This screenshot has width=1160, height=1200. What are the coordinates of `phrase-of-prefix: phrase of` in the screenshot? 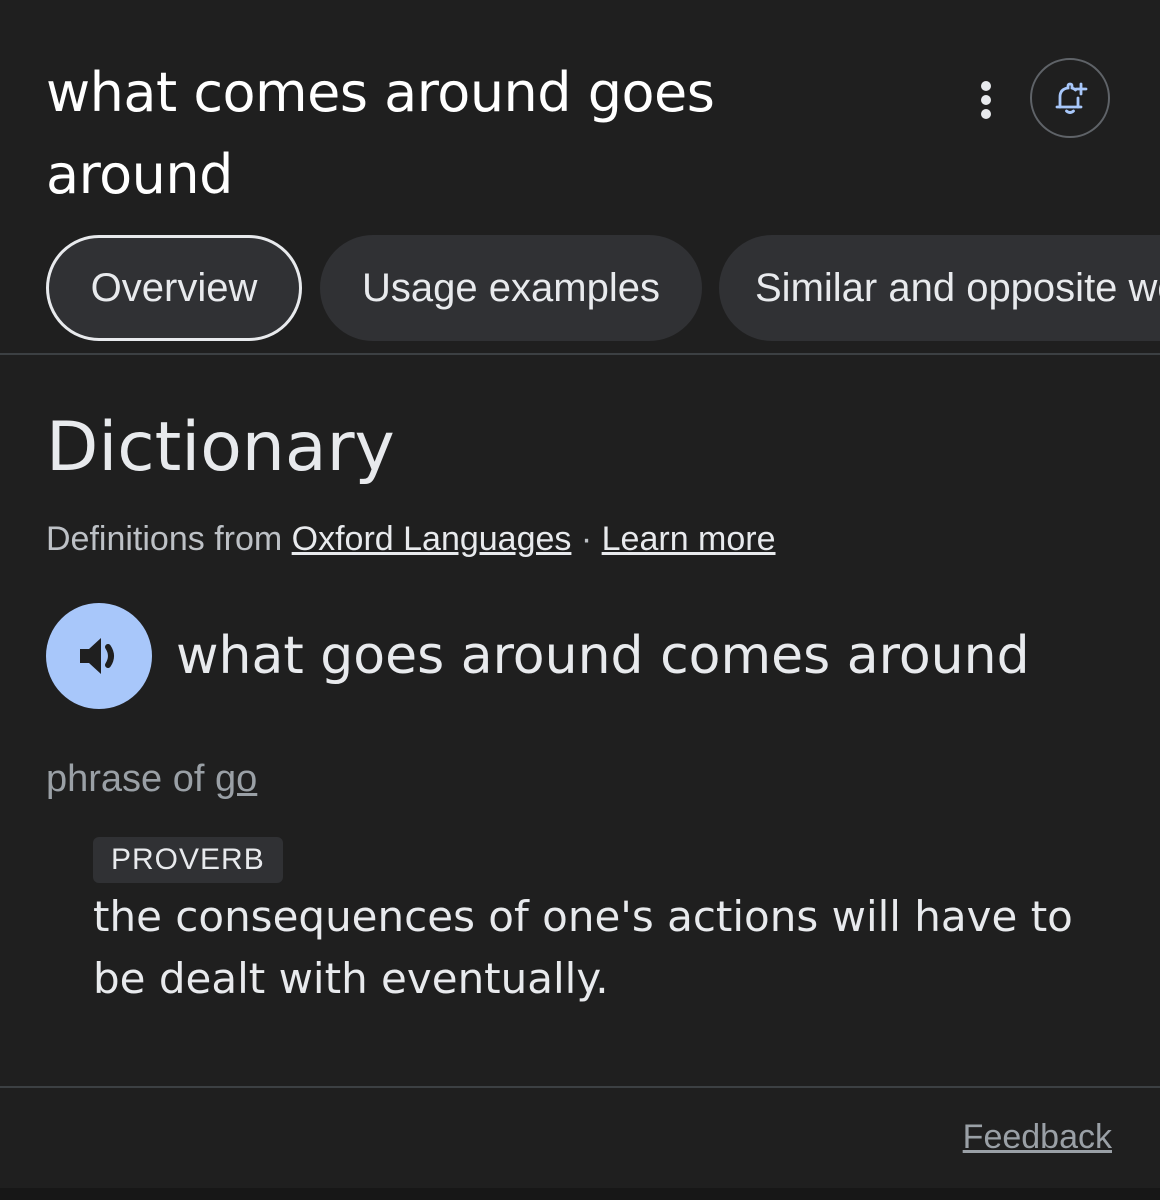 It's located at (130, 779).